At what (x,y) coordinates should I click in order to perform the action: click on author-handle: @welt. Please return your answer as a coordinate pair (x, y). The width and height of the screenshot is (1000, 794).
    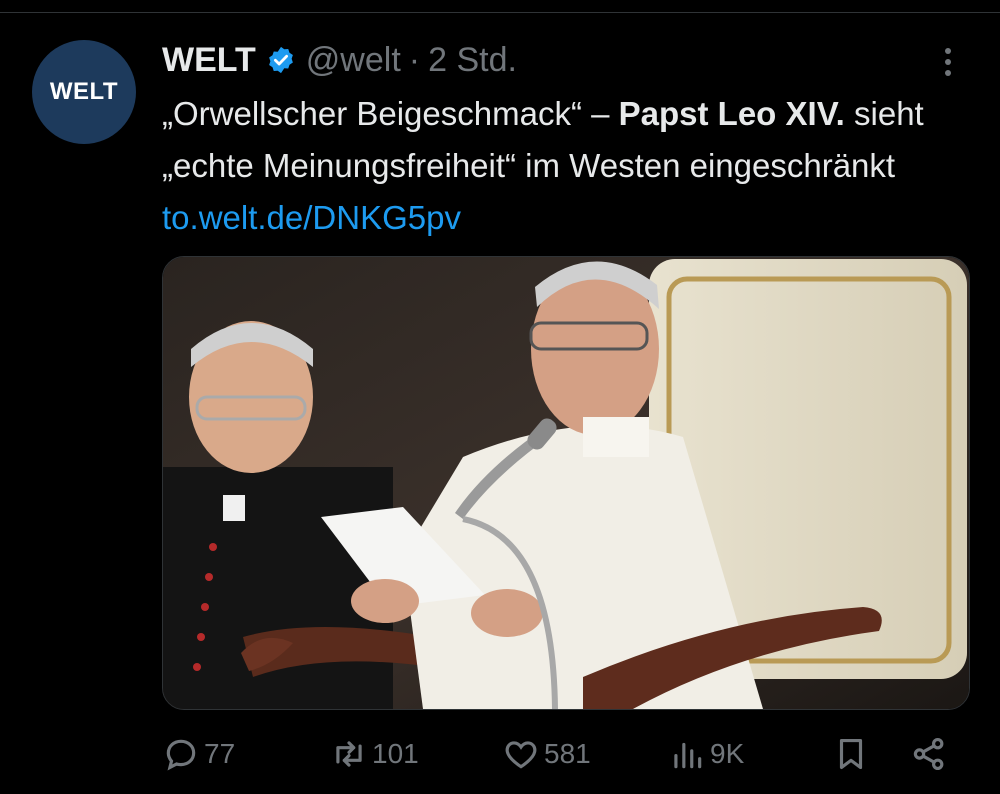
    Looking at the image, I should click on (353, 60).